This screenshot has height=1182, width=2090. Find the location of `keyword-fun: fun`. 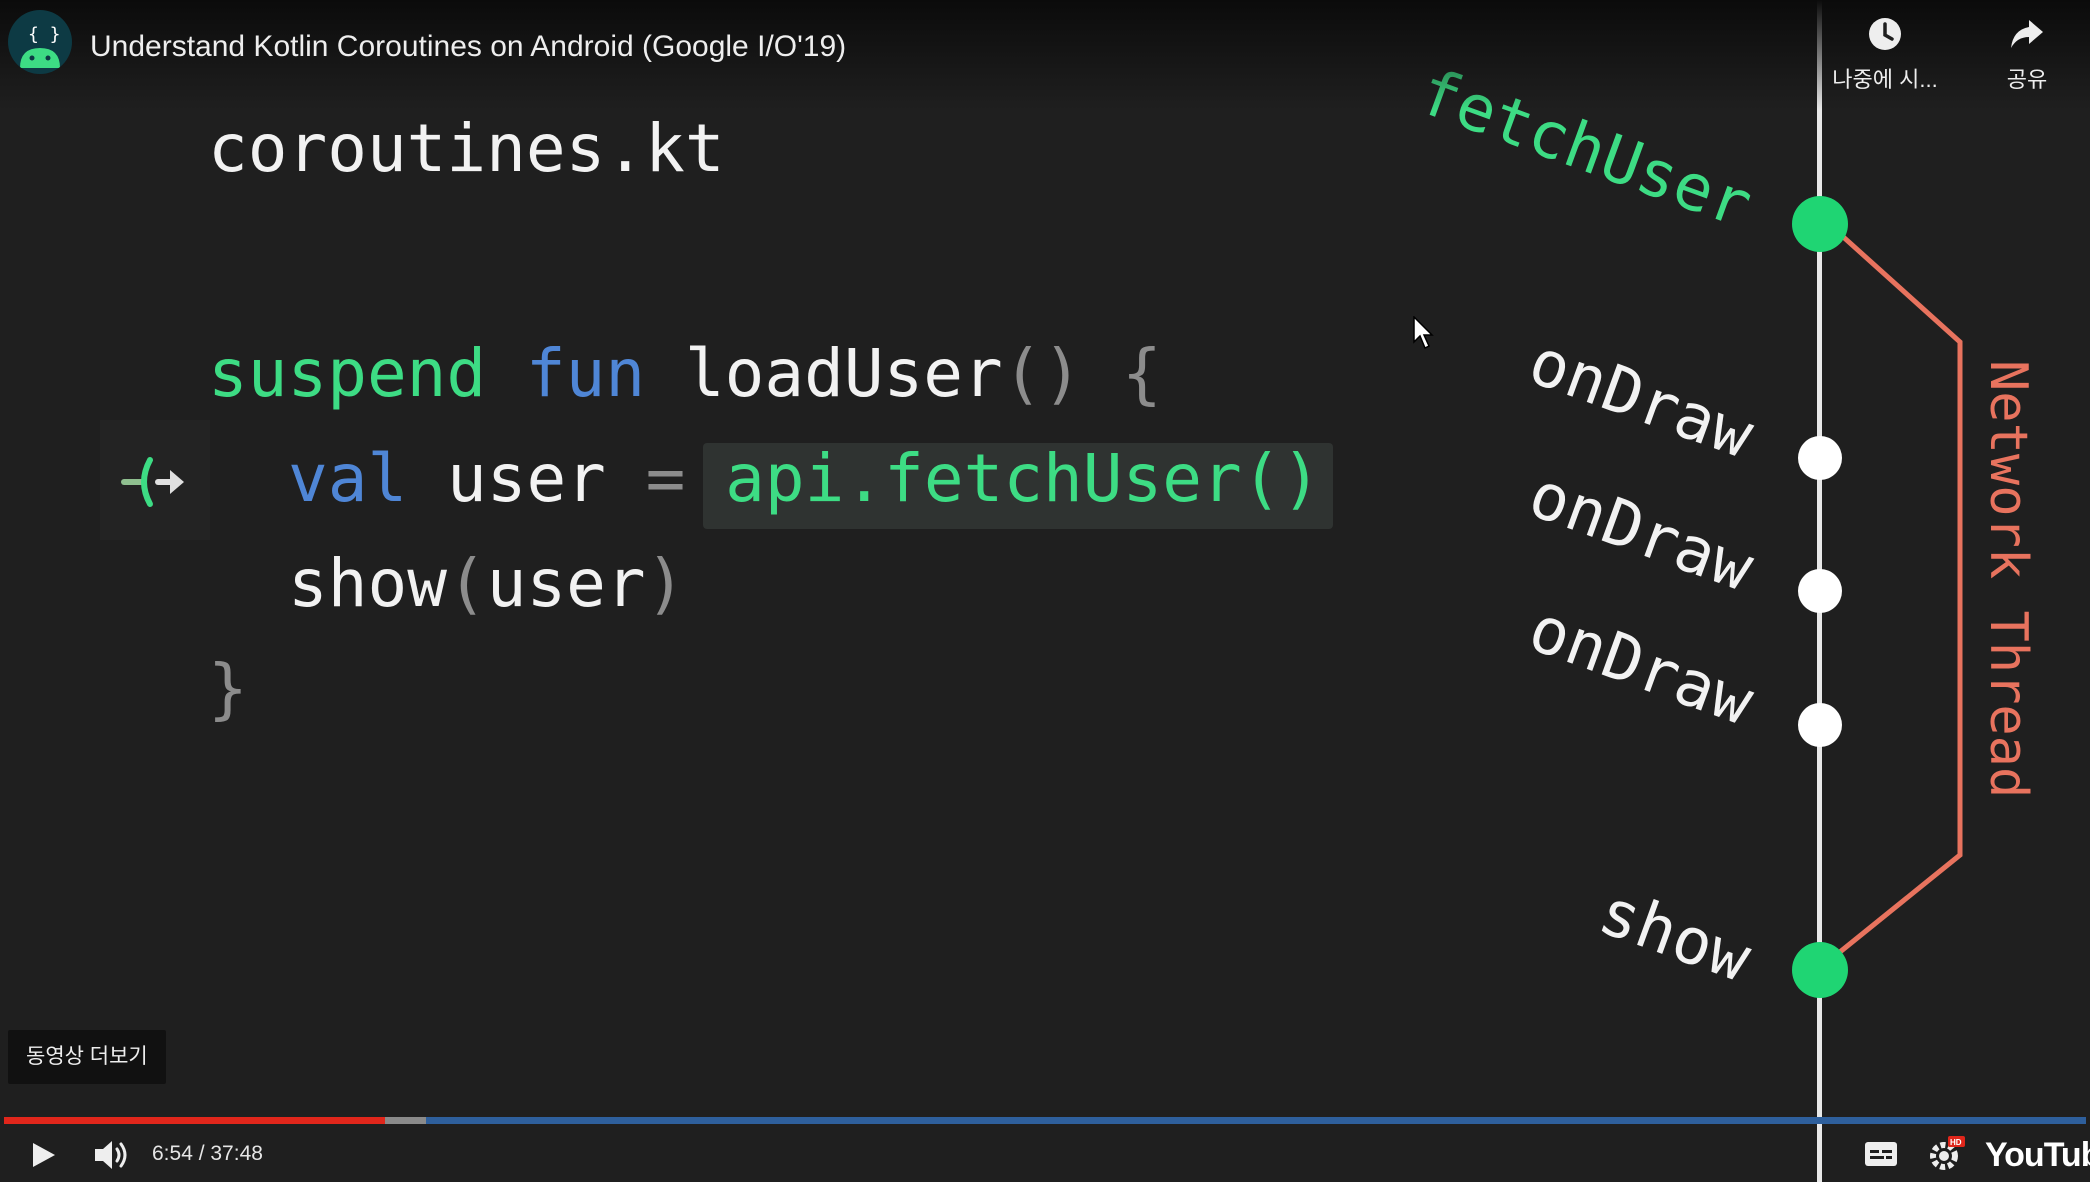

keyword-fun: fun is located at coordinates (585, 373).